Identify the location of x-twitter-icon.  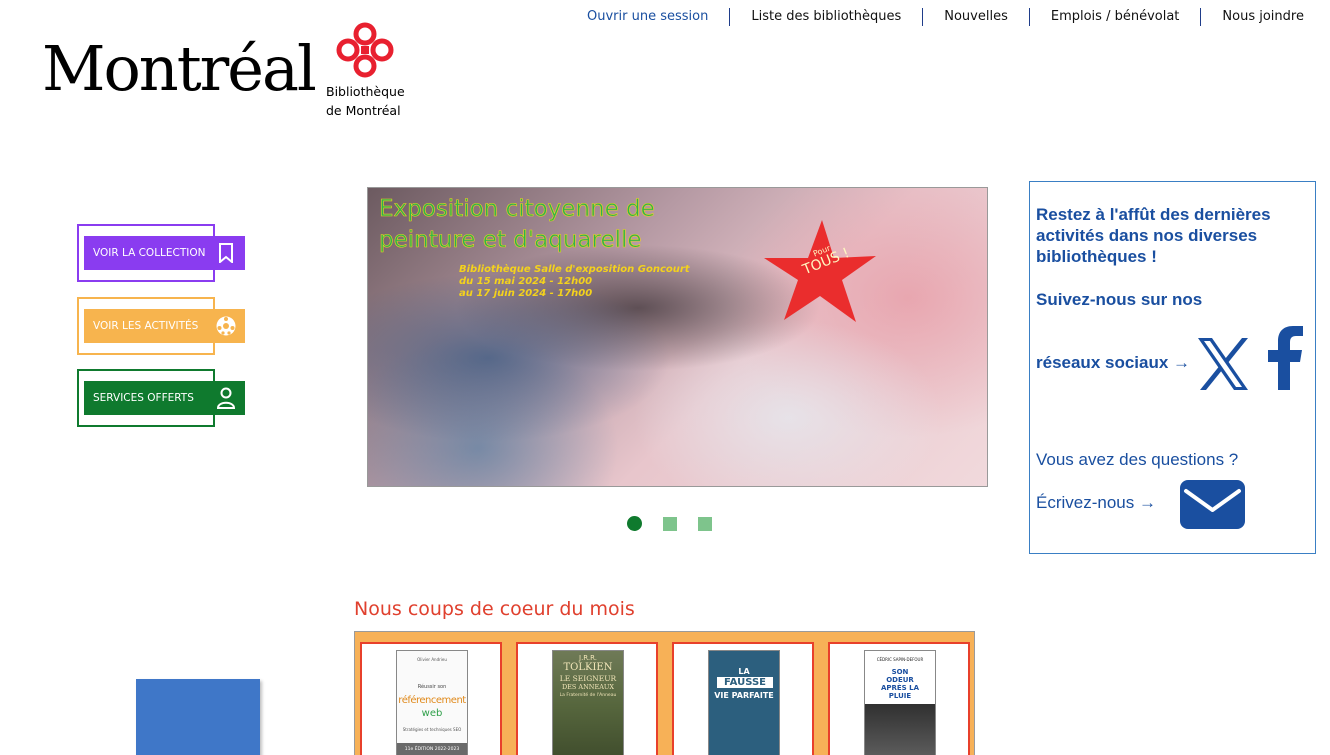
(1223, 364).